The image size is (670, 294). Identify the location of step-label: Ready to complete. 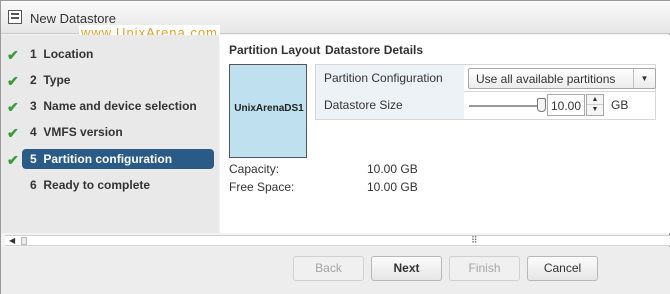
(97, 185).